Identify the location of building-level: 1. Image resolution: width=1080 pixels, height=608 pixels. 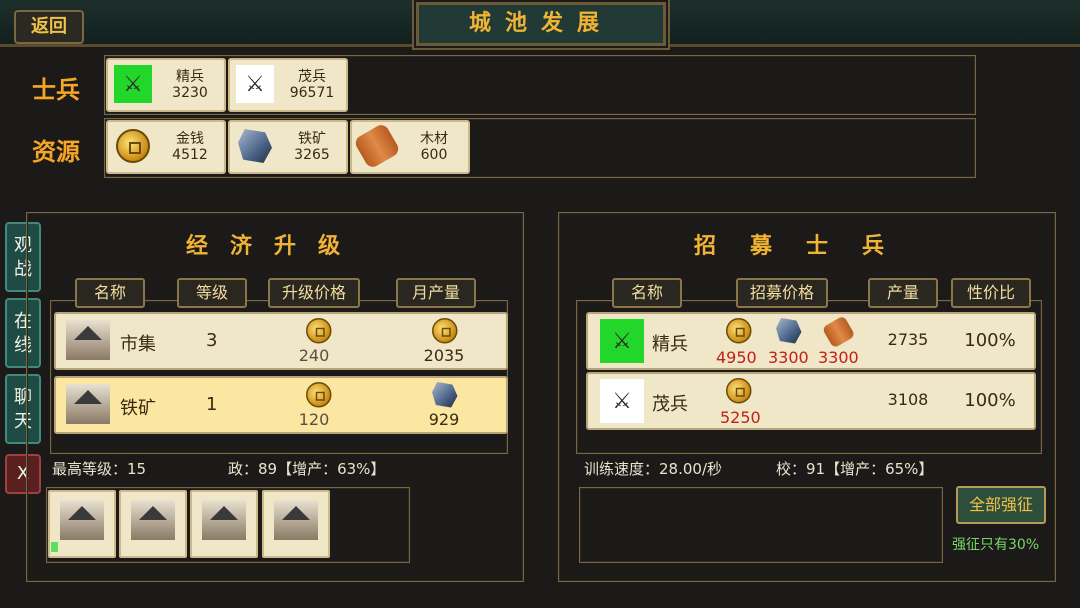
(212, 404).